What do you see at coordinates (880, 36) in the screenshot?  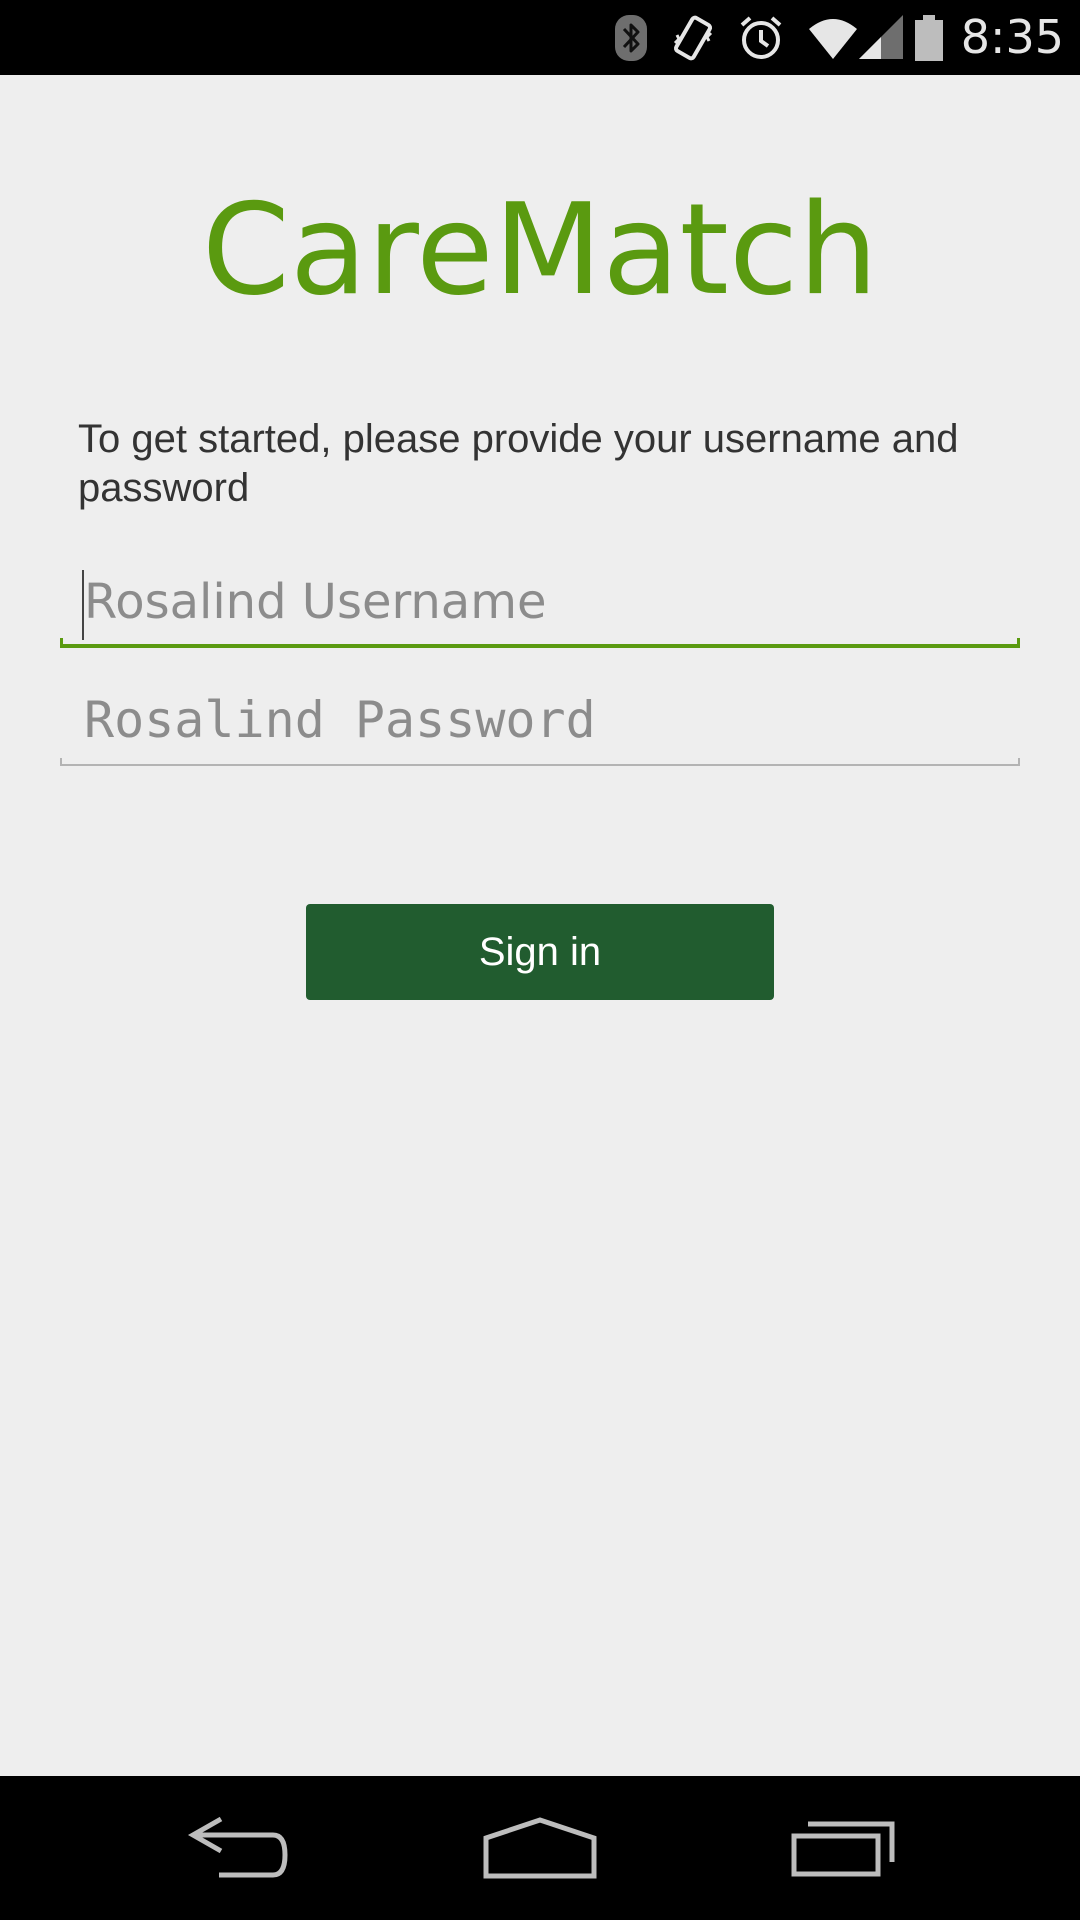 I see `cell-signal-icon` at bounding box center [880, 36].